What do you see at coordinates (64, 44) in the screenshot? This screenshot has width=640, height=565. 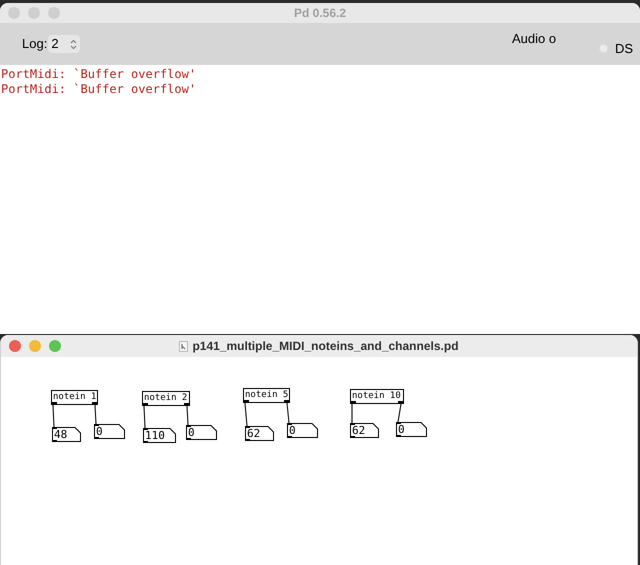 I see `log-level-spinner: 2` at bounding box center [64, 44].